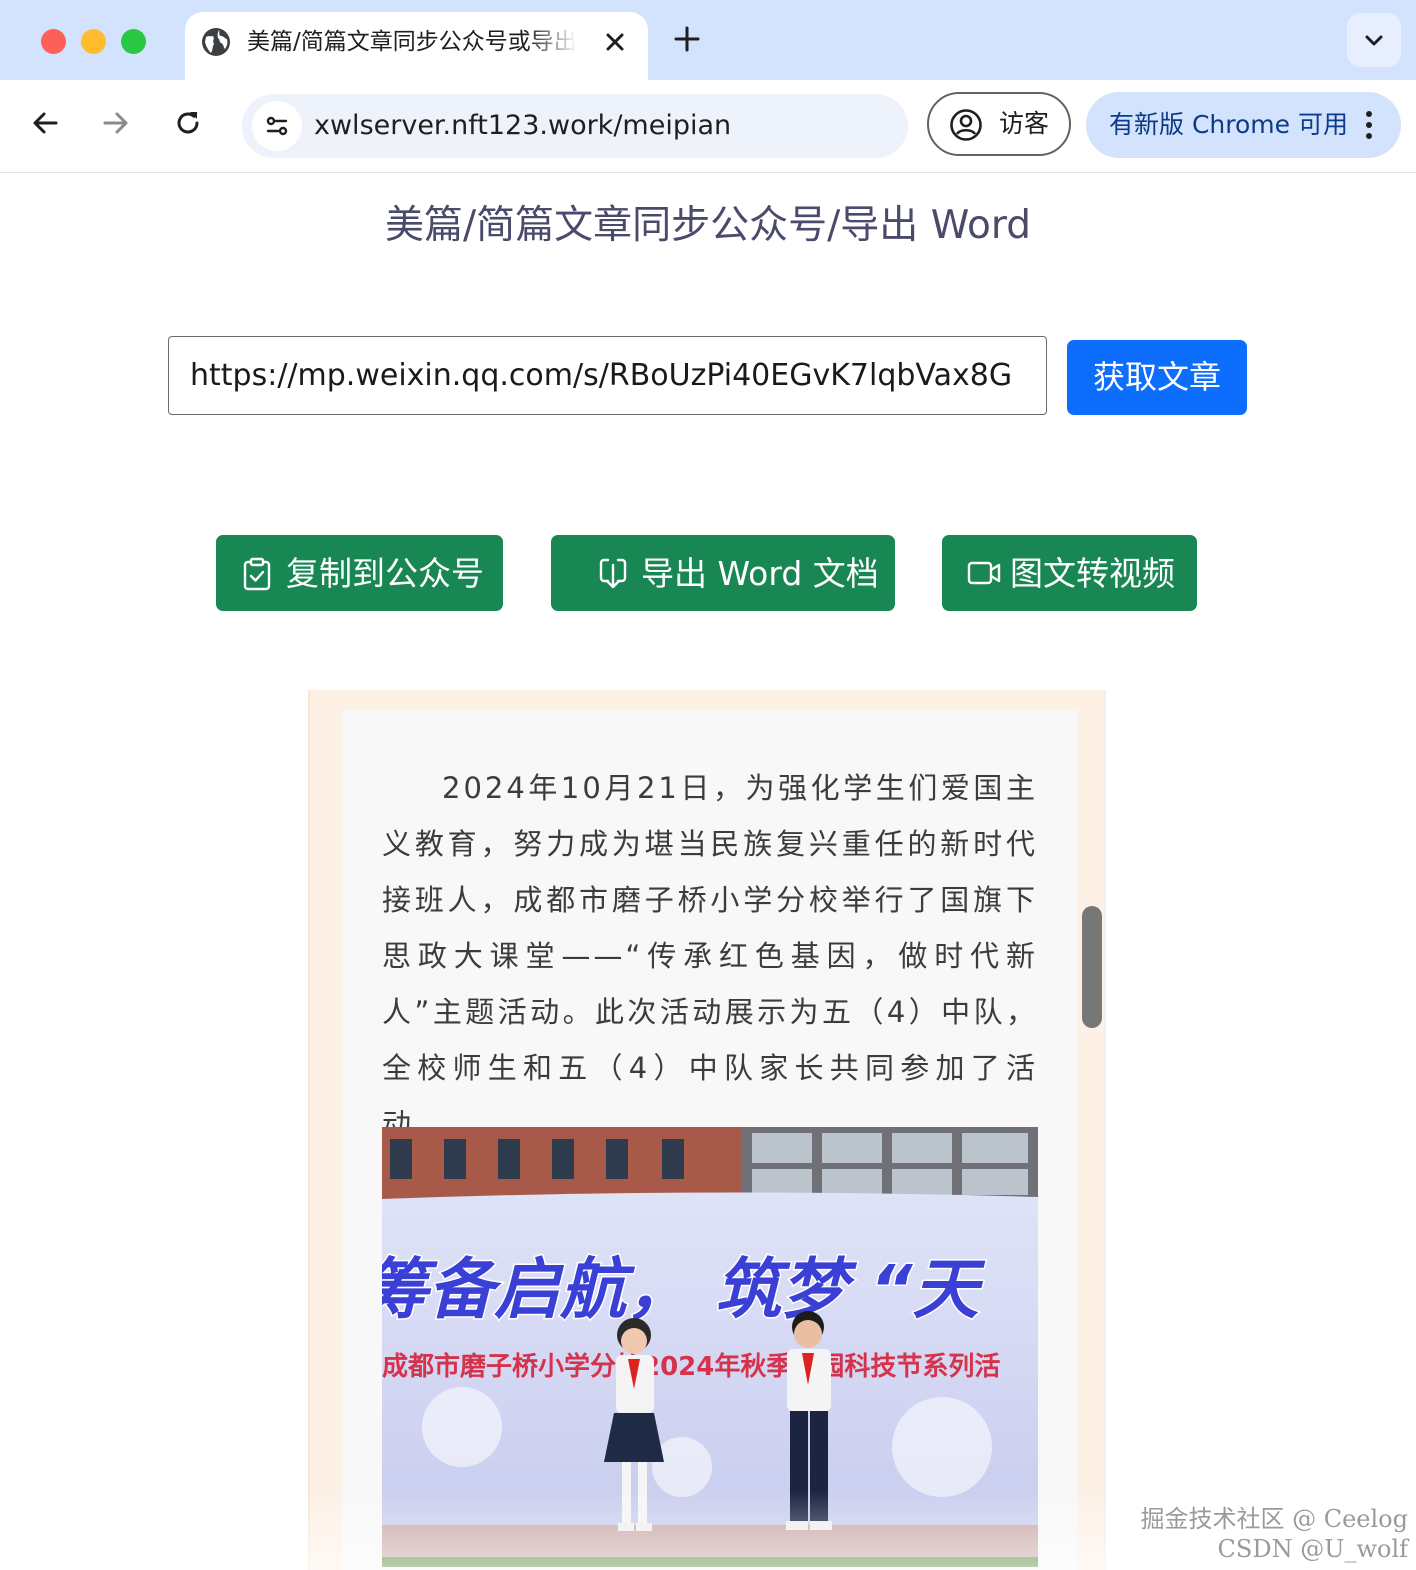 This screenshot has height=1570, width=1416. Describe the element at coordinates (708, 225) in the screenshot. I see `page-title: 美篇/简篇文章同步公众号/导出 Word` at that location.